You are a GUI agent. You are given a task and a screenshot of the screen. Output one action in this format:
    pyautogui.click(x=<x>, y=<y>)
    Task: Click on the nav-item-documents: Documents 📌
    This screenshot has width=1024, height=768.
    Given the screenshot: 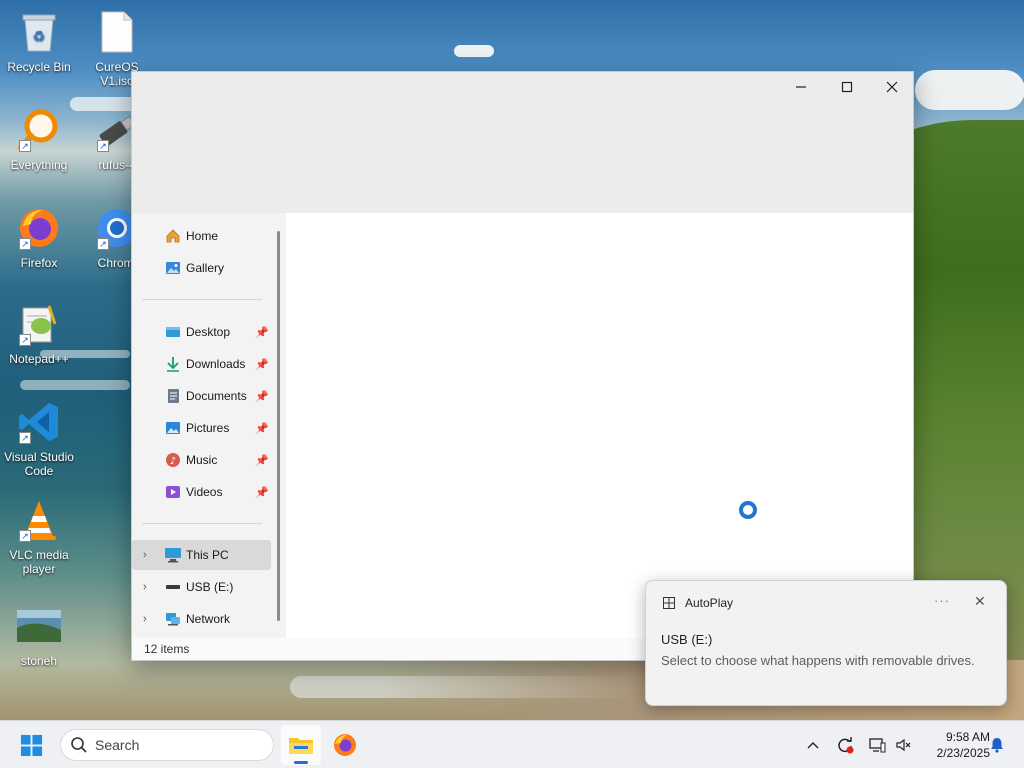 What is the action you would take?
    pyautogui.click(x=201, y=396)
    